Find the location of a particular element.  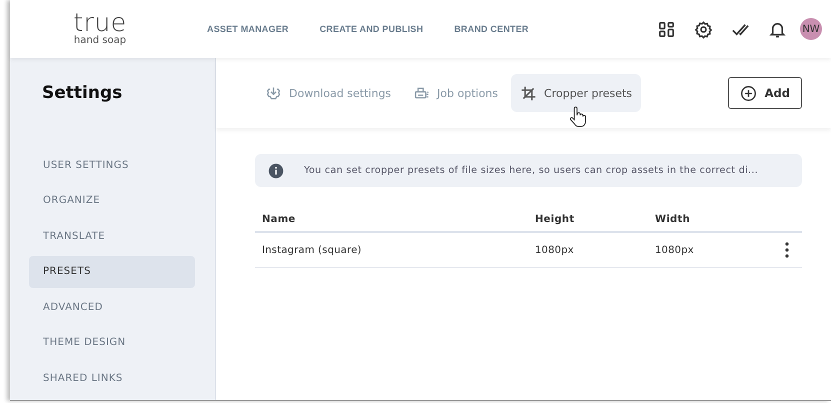

user-avatar: NW is located at coordinates (811, 29).